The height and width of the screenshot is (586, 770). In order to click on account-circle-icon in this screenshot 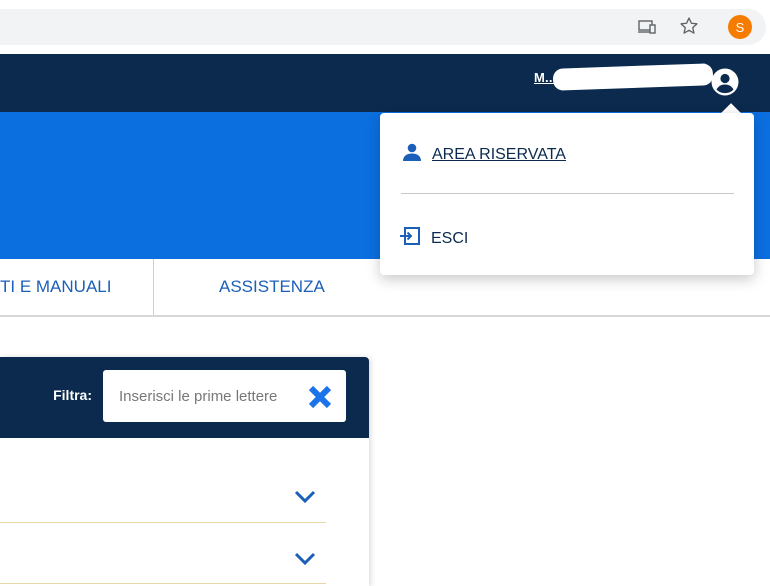, I will do `click(725, 82)`.